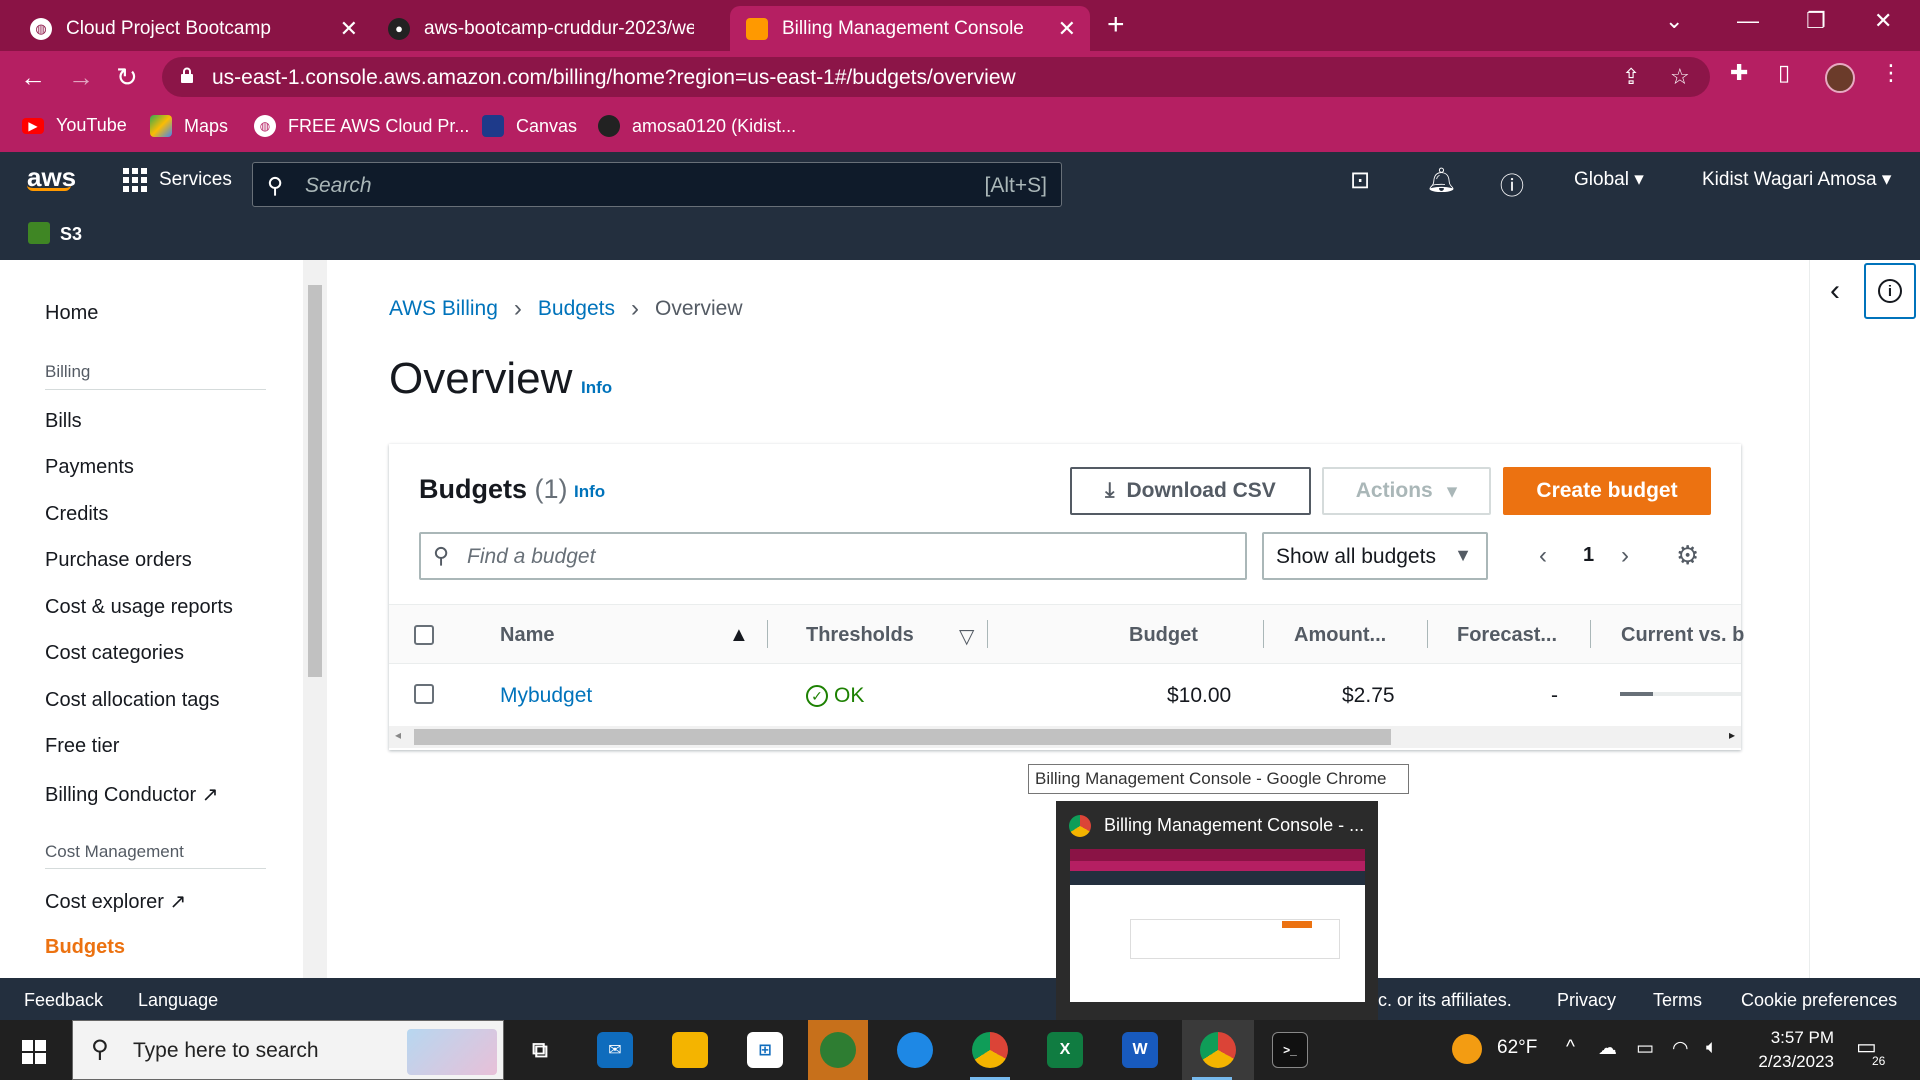  I want to click on sort-ascending-icon: ▲, so click(739, 635).